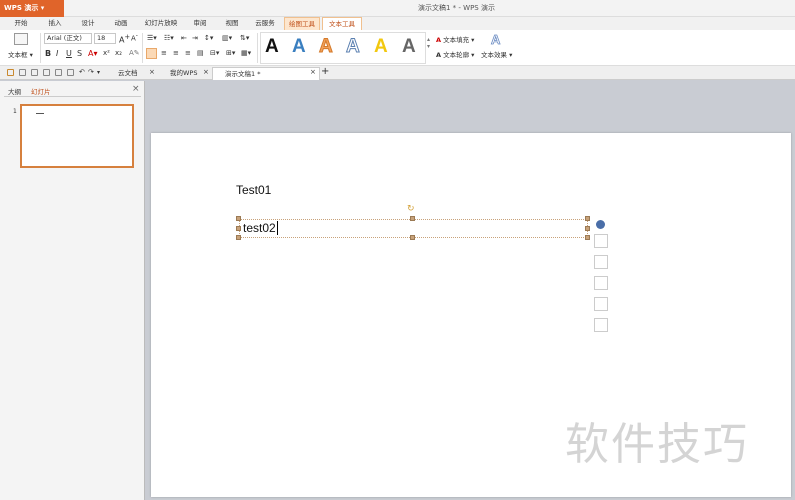  Describe the element at coordinates (98, 72) in the screenshot. I see `customize-chevron-icon: ▾` at that location.